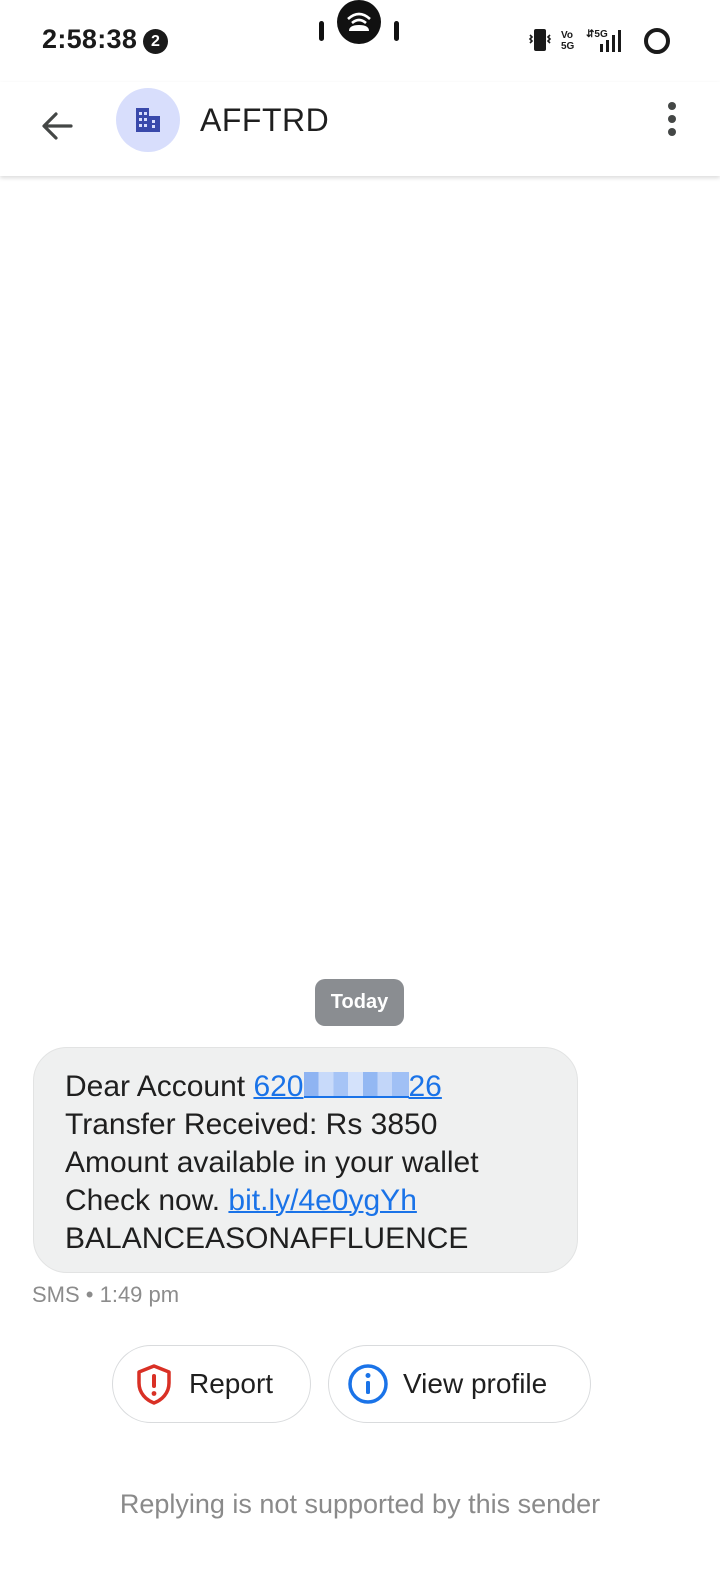 This screenshot has height=1570, width=720. What do you see at coordinates (251, 1124) in the screenshot?
I see `message-line-2: Transfer Received: Rs 3850` at bounding box center [251, 1124].